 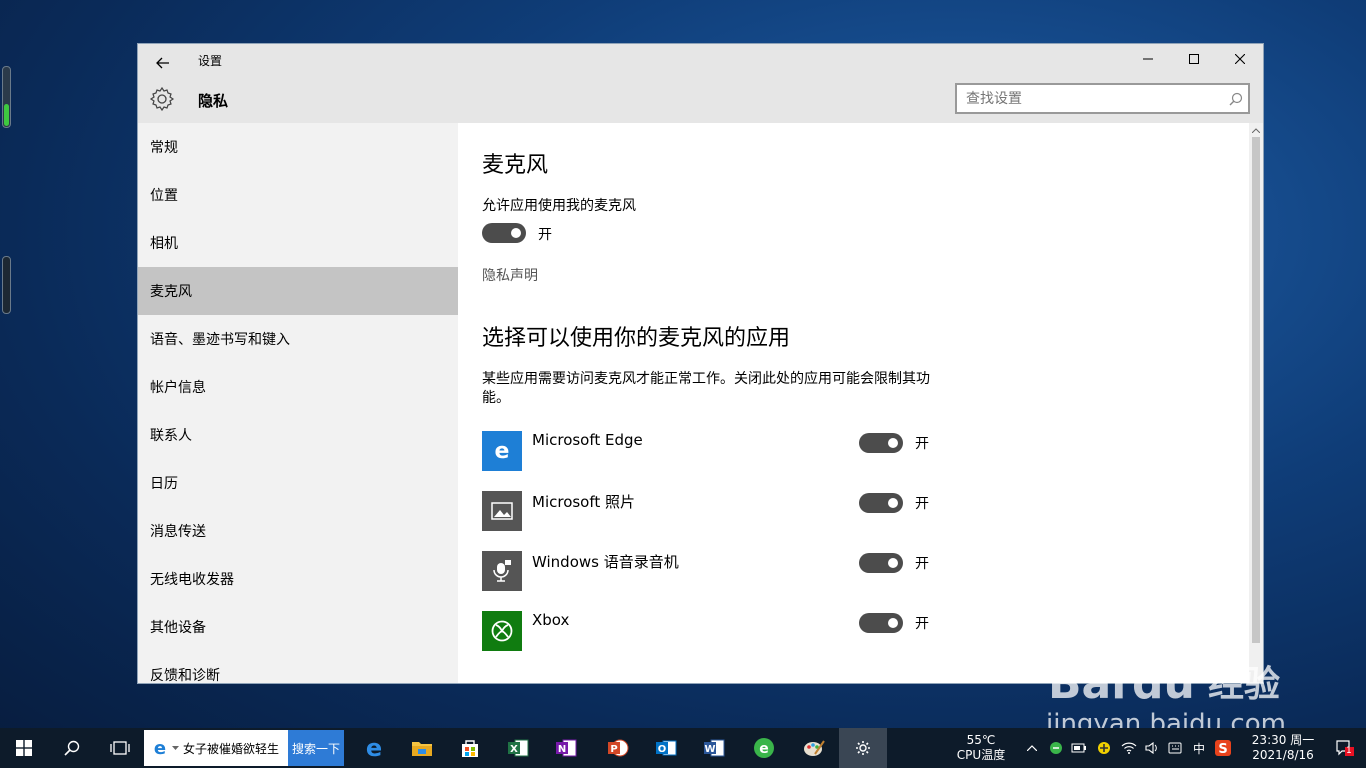 What do you see at coordinates (298, 243) in the screenshot?
I see `sidebar-item-camera: 相机` at bounding box center [298, 243].